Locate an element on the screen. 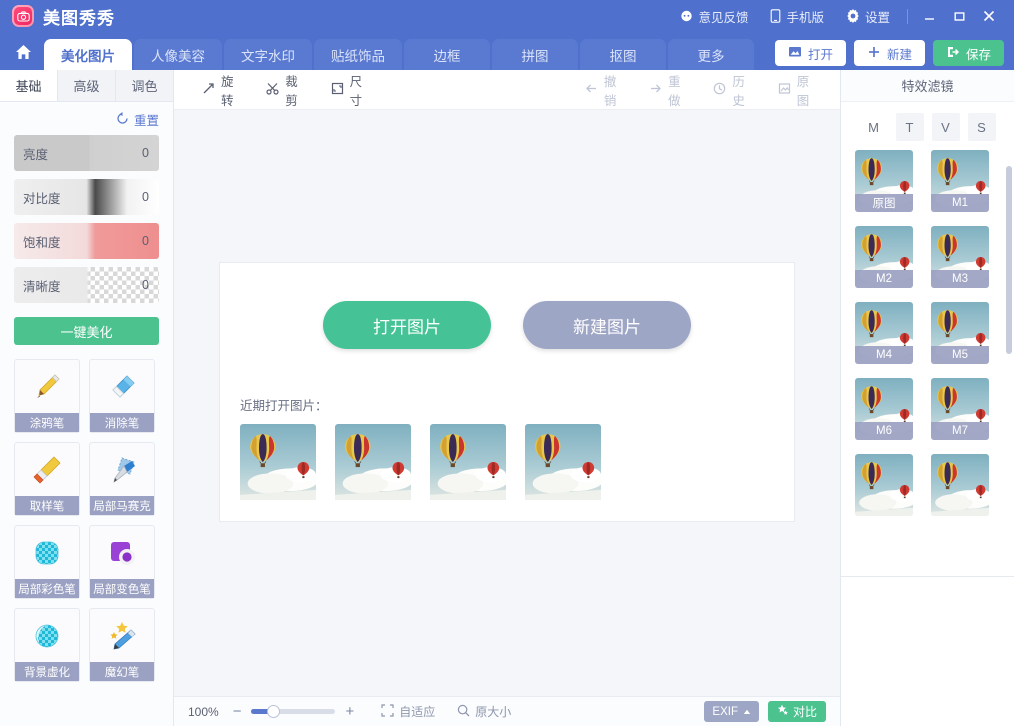 Image resolution: width=1014 pixels, height=726 pixels. settings-label: 设置 is located at coordinates (877, 17).